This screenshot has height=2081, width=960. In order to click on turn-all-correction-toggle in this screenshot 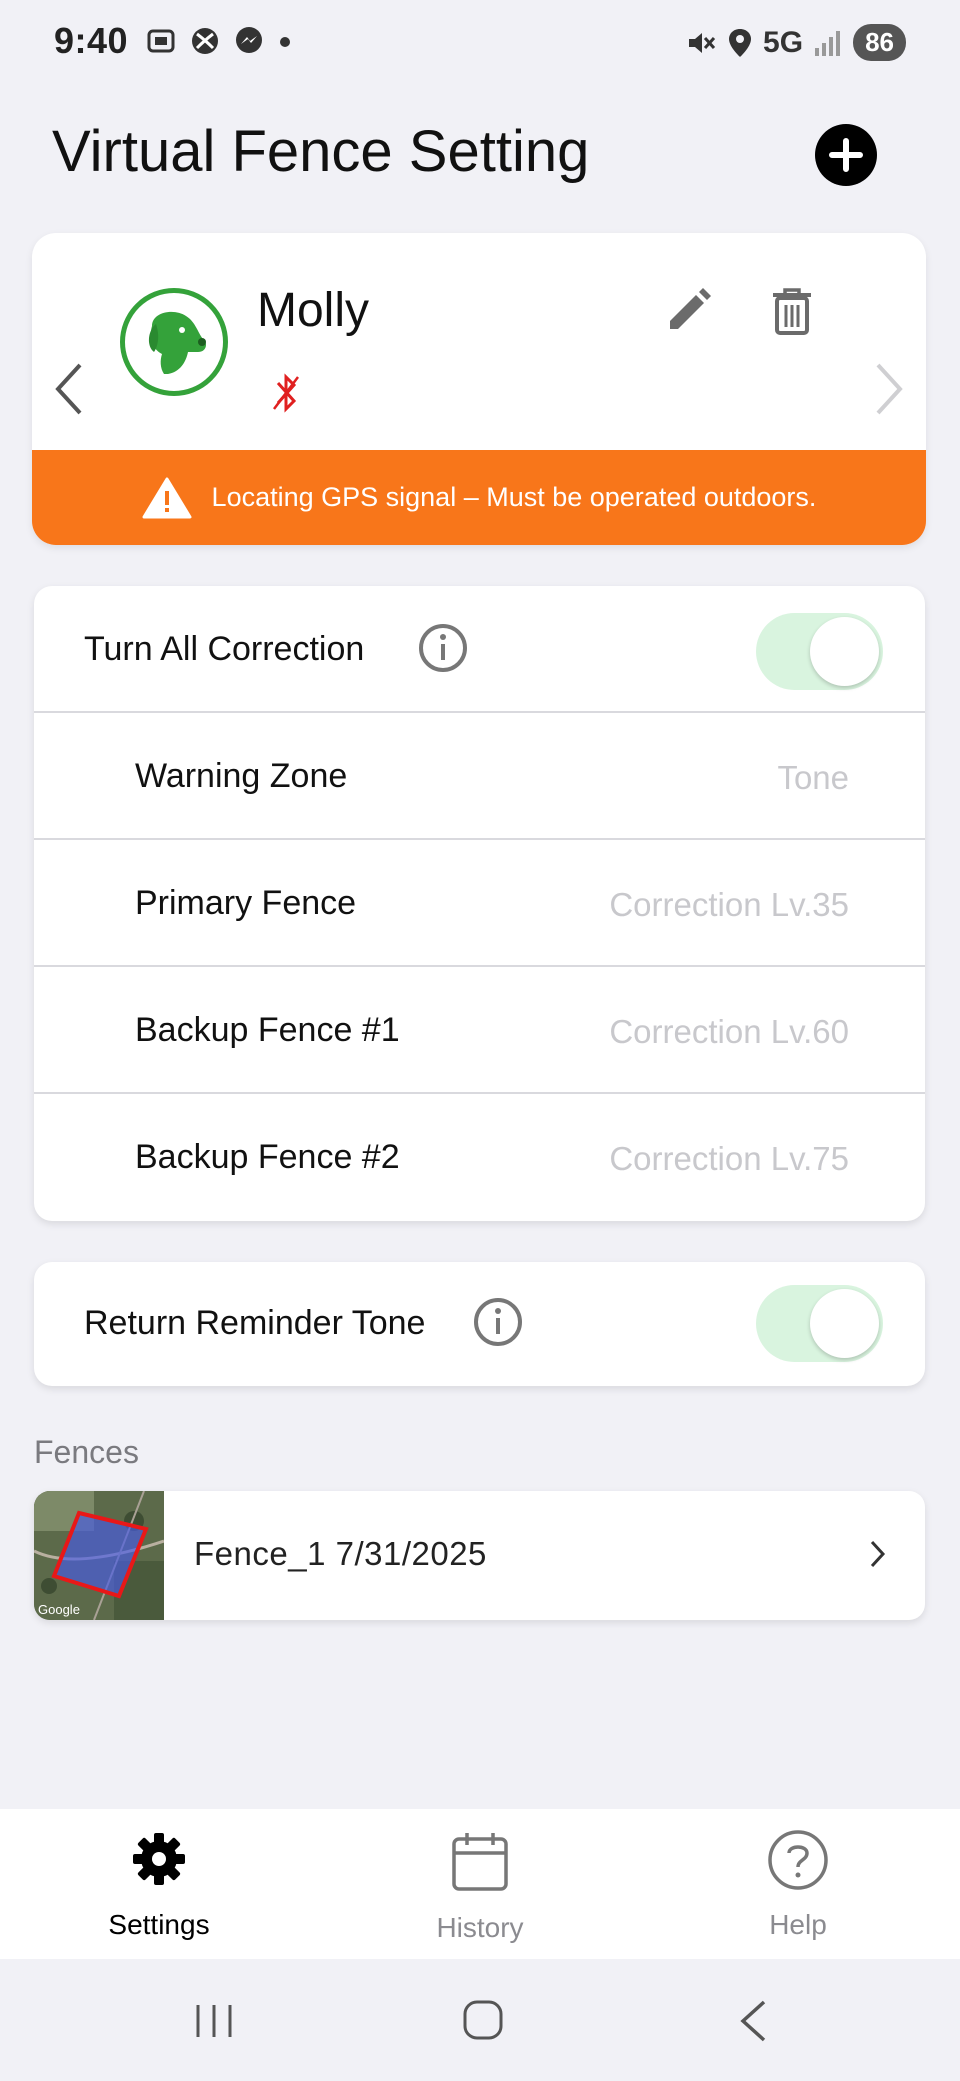, I will do `click(819, 651)`.